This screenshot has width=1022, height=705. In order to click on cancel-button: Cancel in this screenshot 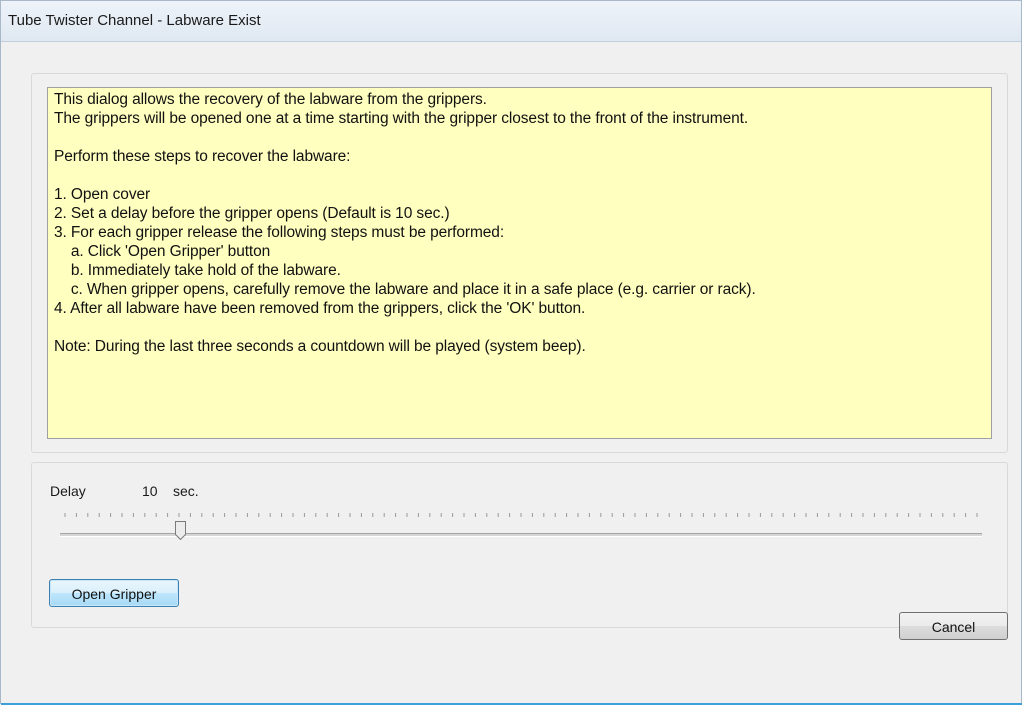, I will do `click(953, 626)`.